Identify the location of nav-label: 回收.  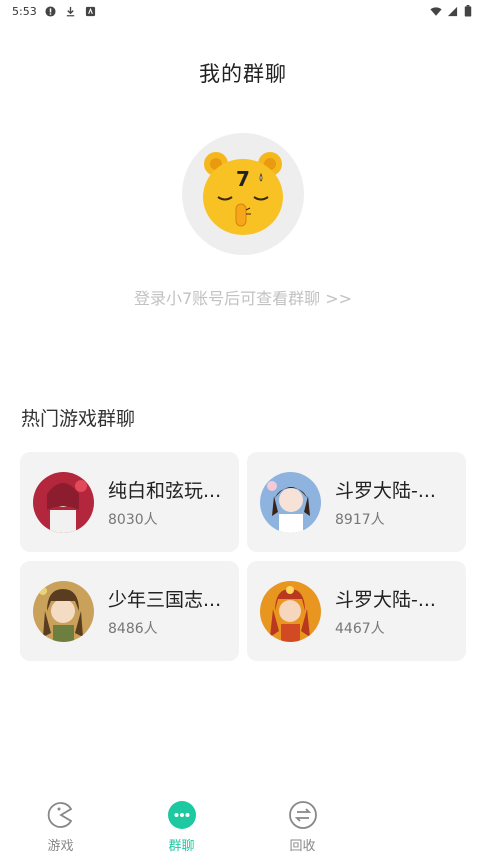
(302, 846).